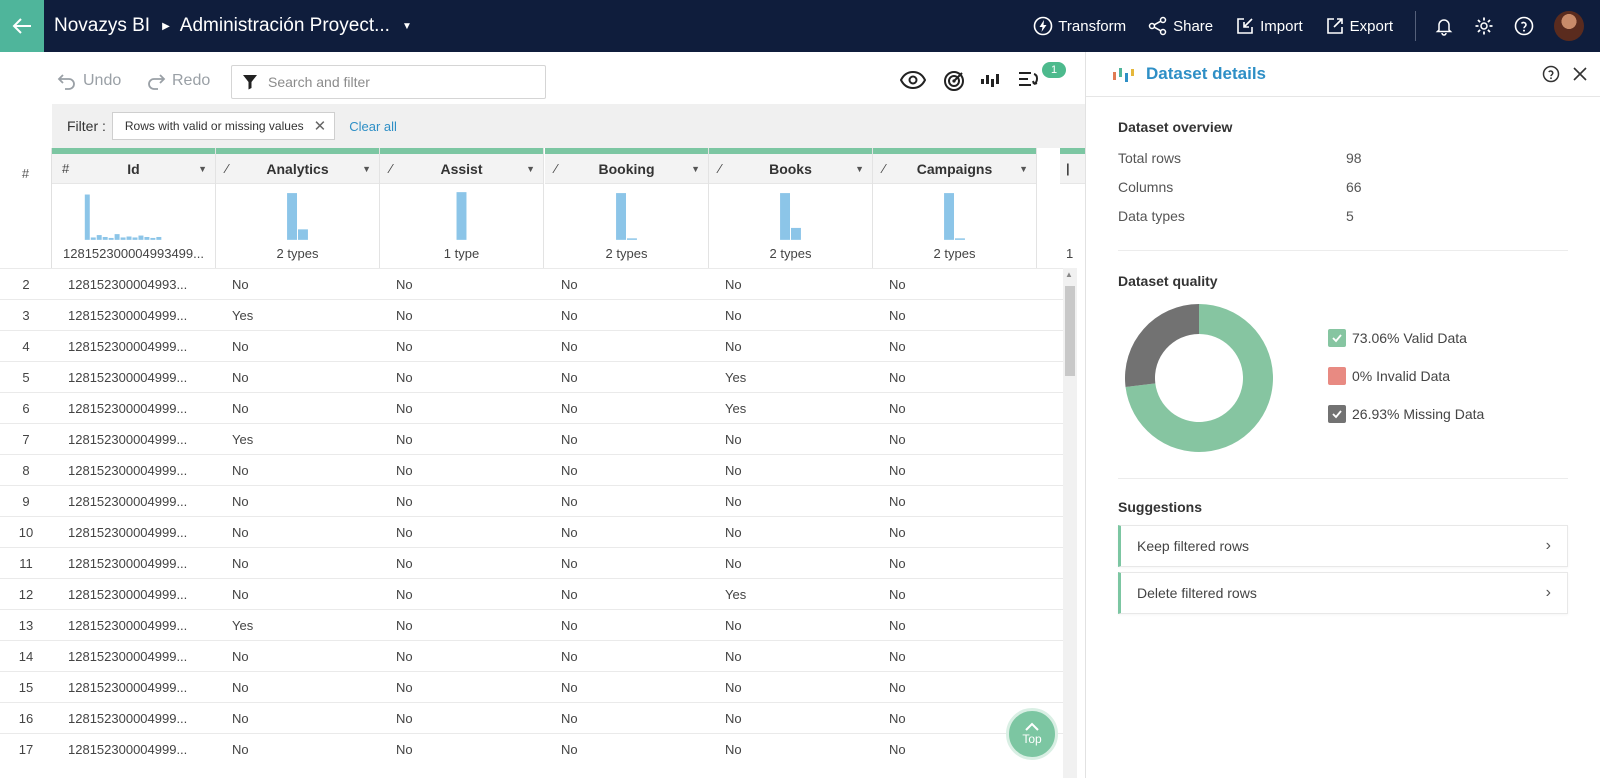 Image resolution: width=1600 pixels, height=778 pixels. Describe the element at coordinates (102, 26) in the screenshot. I see `brand-name: Novazys BI` at that location.